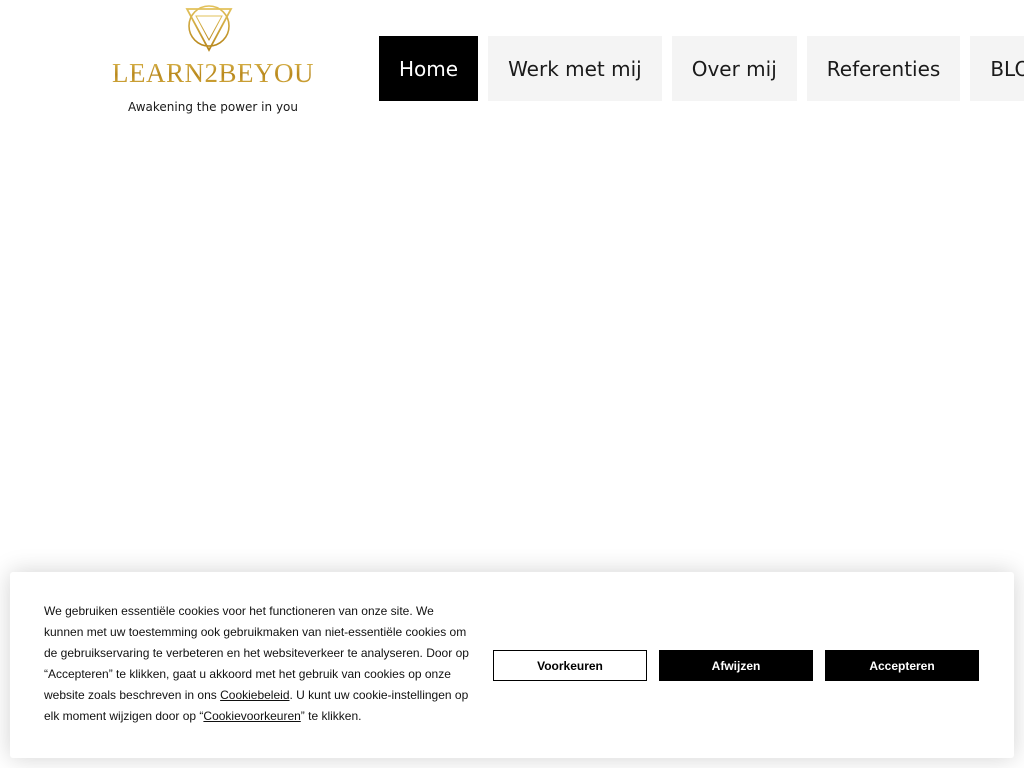 The height and width of the screenshot is (768, 1024). What do you see at coordinates (997, 68) in the screenshot?
I see `nav-item-blog: BLOG` at bounding box center [997, 68].